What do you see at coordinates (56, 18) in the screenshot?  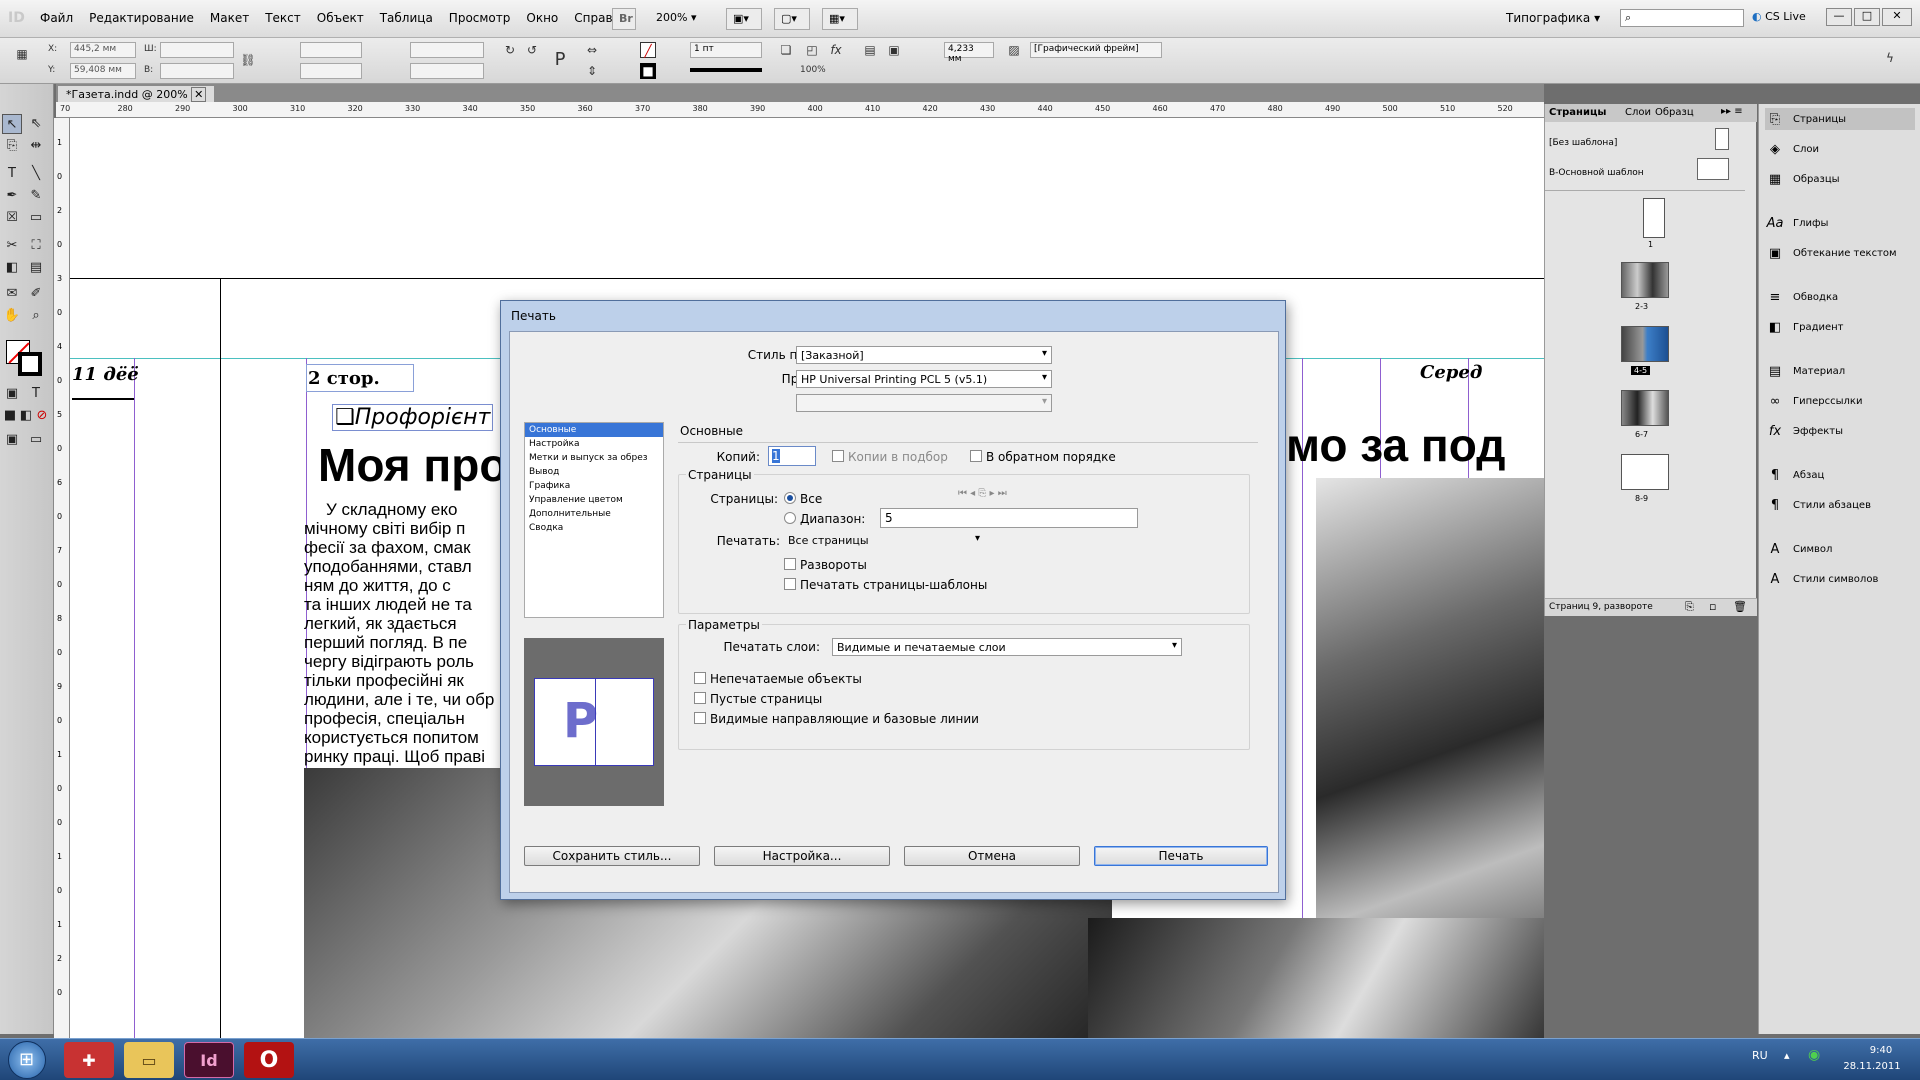 I see `menu-file: Файл` at bounding box center [56, 18].